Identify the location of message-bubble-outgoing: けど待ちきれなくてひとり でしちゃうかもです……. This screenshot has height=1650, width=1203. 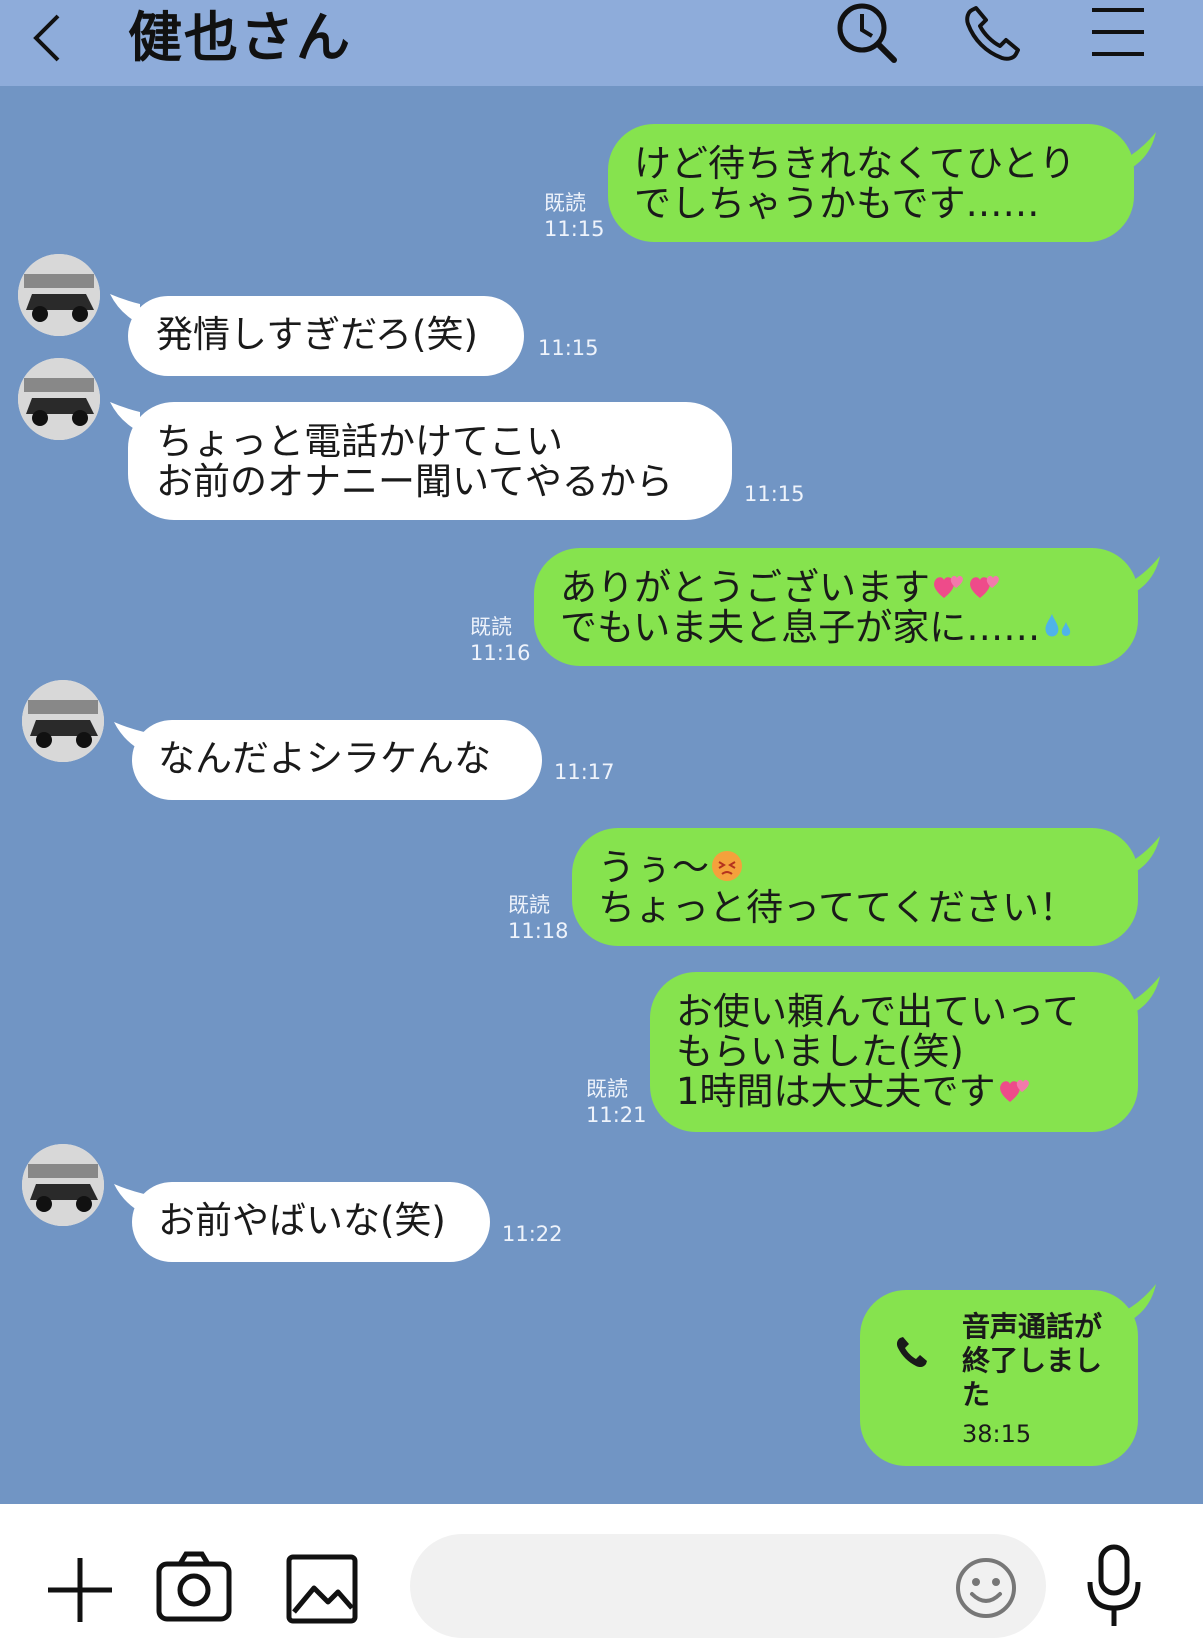
(871, 183).